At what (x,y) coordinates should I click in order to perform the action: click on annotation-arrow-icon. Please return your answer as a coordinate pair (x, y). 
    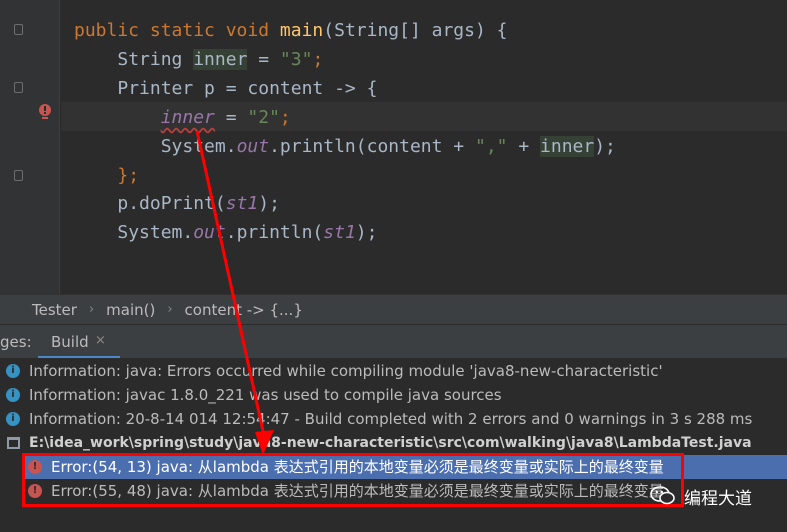
    Looking at the image, I should click on (234, 292).